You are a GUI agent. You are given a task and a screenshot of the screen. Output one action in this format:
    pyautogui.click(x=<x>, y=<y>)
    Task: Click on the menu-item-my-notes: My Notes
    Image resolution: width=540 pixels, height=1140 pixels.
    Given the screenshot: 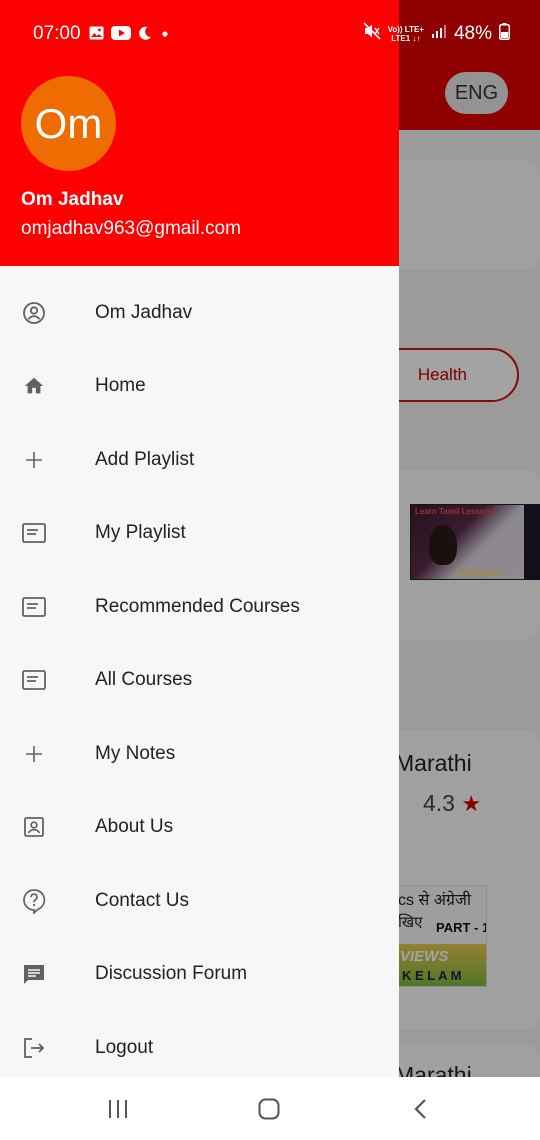 What is the action you would take?
    pyautogui.click(x=199, y=754)
    